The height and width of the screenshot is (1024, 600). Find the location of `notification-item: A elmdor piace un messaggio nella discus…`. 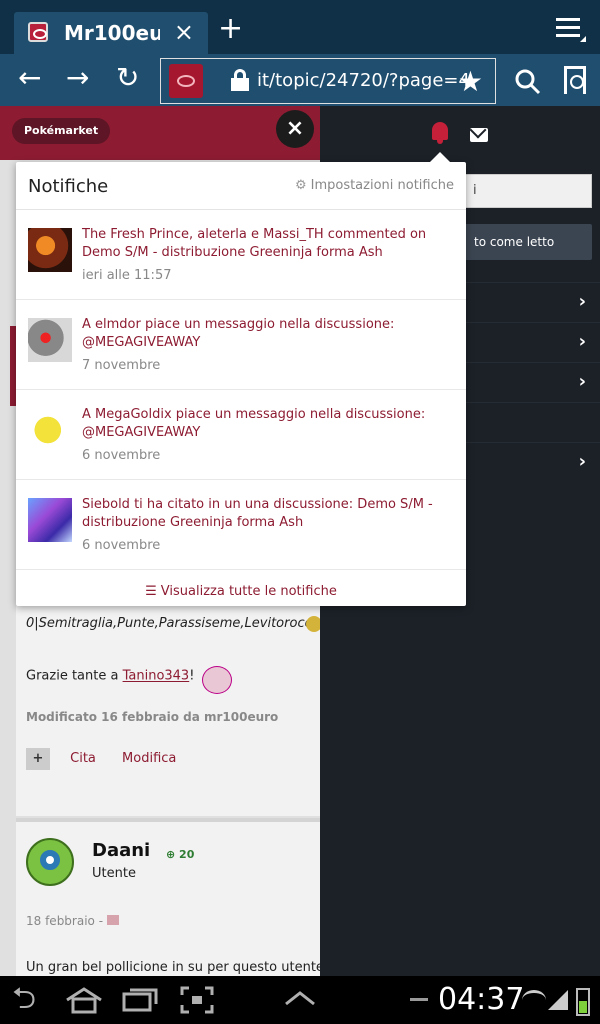

notification-item: A elmdor piace un messaggio nella discus… is located at coordinates (241, 345).